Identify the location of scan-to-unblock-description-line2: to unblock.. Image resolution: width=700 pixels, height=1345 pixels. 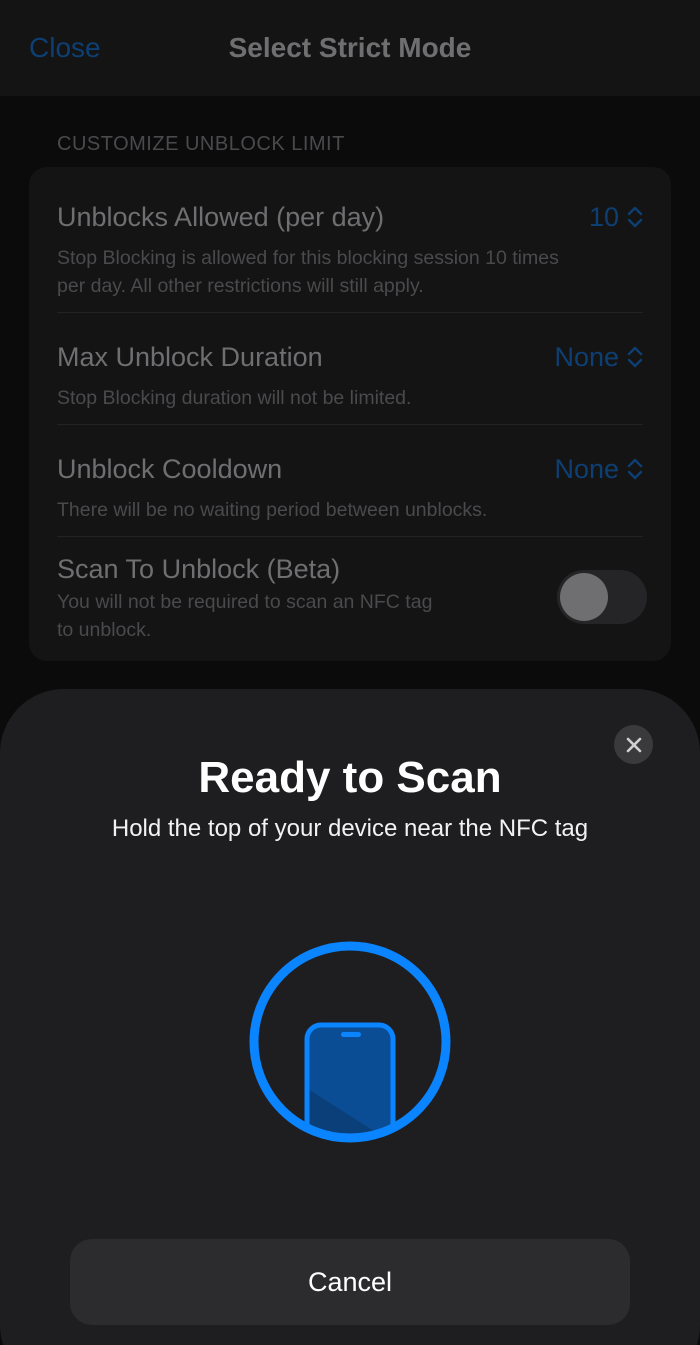
(104, 630).